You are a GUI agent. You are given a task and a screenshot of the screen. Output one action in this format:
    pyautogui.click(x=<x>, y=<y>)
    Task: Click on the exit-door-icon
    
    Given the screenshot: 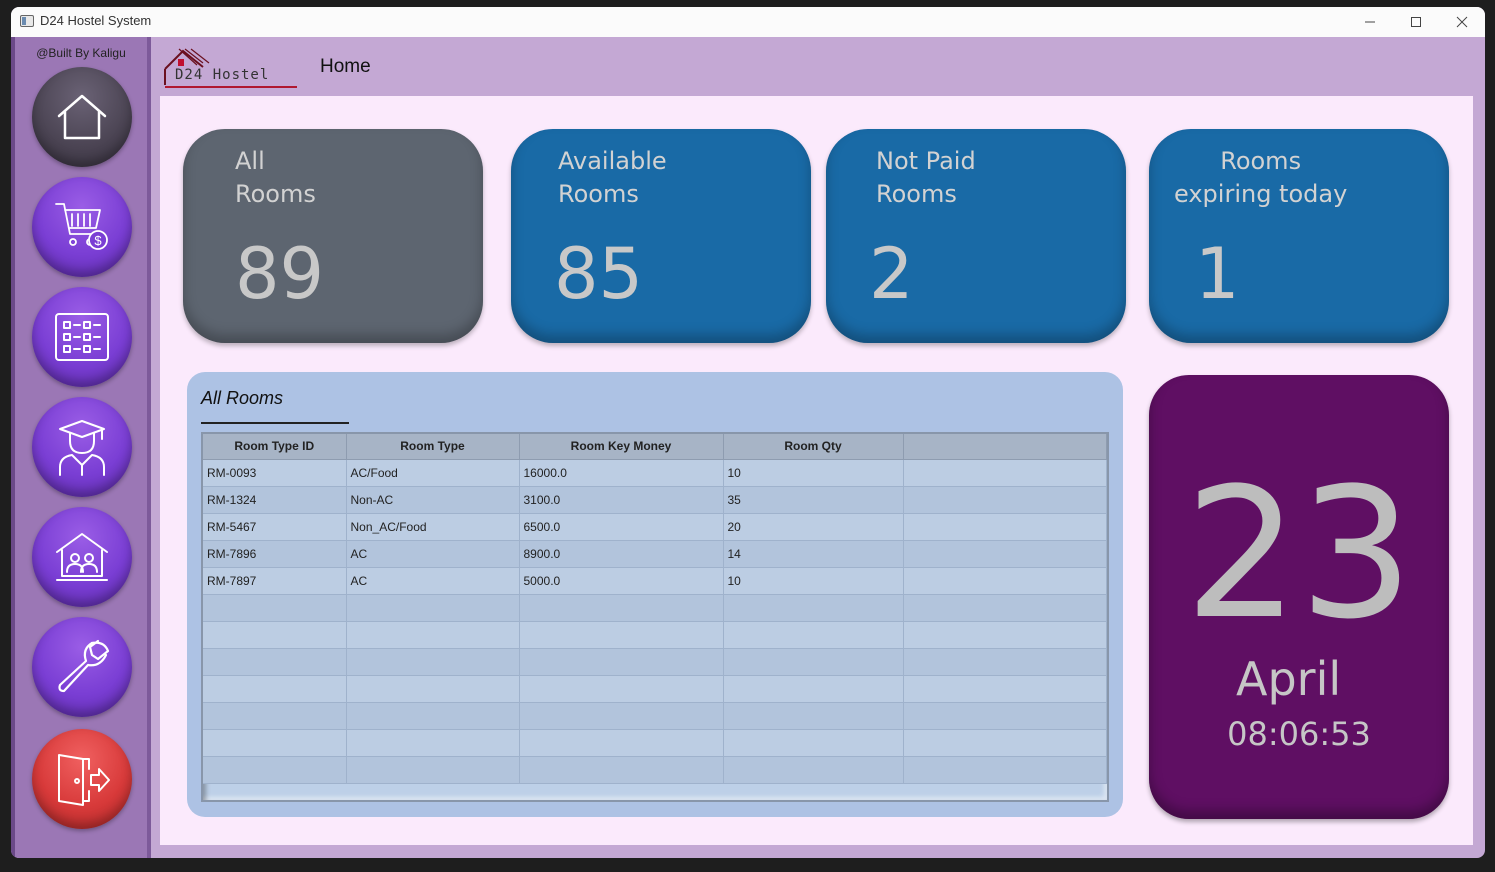 What is the action you would take?
    pyautogui.click(x=84, y=780)
    